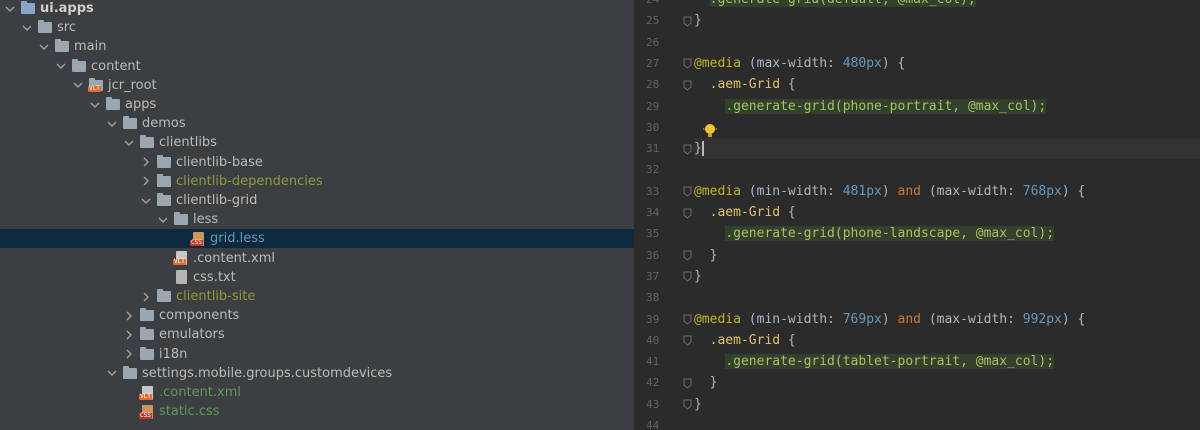 The image size is (1200, 430). I want to click on code-line: .generate-grid(default, @max_col);, so click(947, 5).